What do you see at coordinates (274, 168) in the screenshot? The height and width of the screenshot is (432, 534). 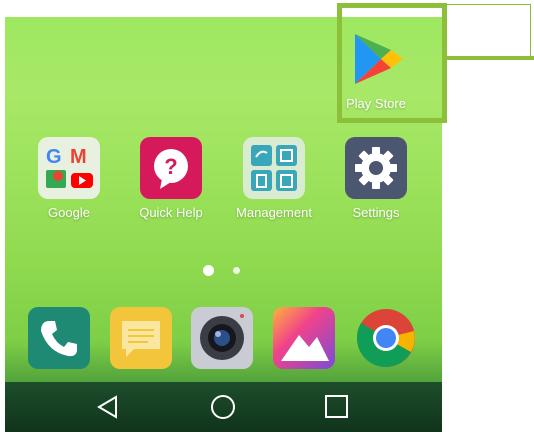 I see `management-folder-icon` at bounding box center [274, 168].